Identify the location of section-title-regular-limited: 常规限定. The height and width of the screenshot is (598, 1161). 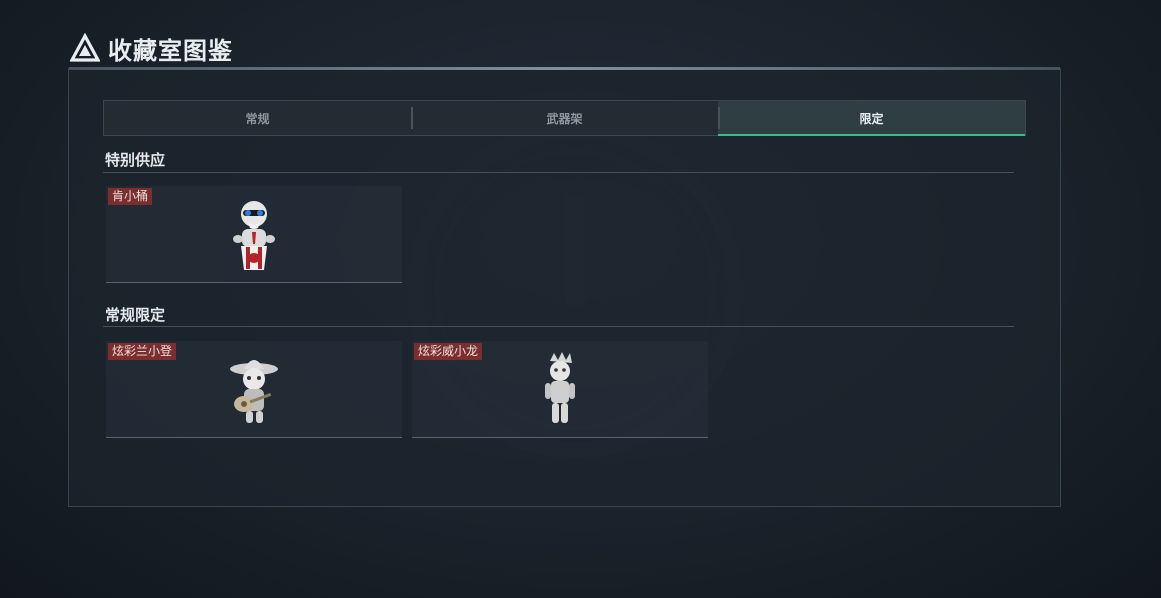
(135, 315).